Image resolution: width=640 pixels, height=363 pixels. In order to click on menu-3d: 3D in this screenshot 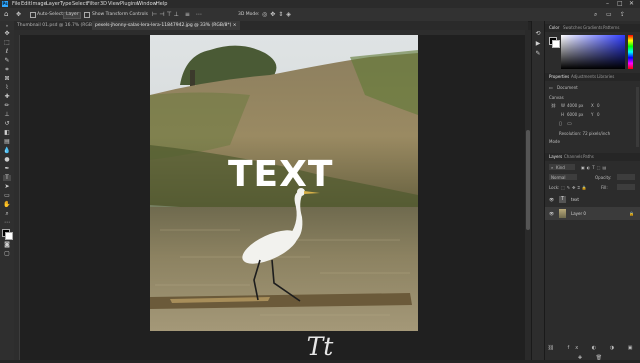, I will do `click(103, 4)`.